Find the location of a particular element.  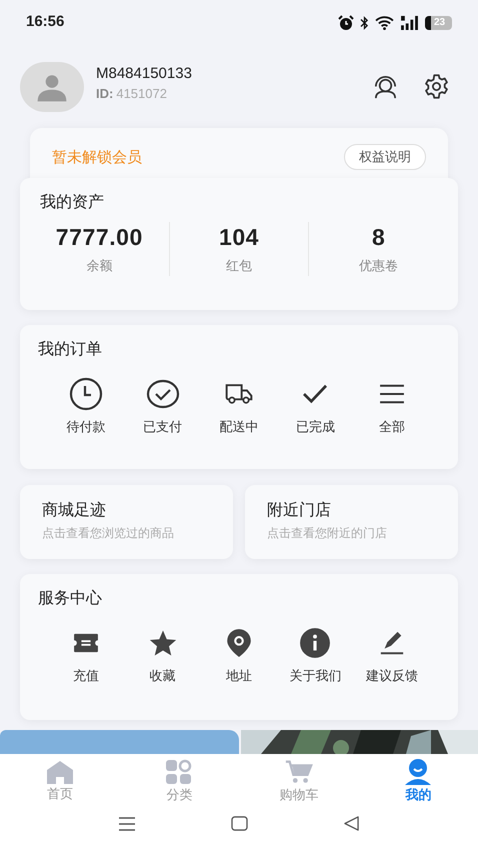

home-button-icon is located at coordinates (239, 823).